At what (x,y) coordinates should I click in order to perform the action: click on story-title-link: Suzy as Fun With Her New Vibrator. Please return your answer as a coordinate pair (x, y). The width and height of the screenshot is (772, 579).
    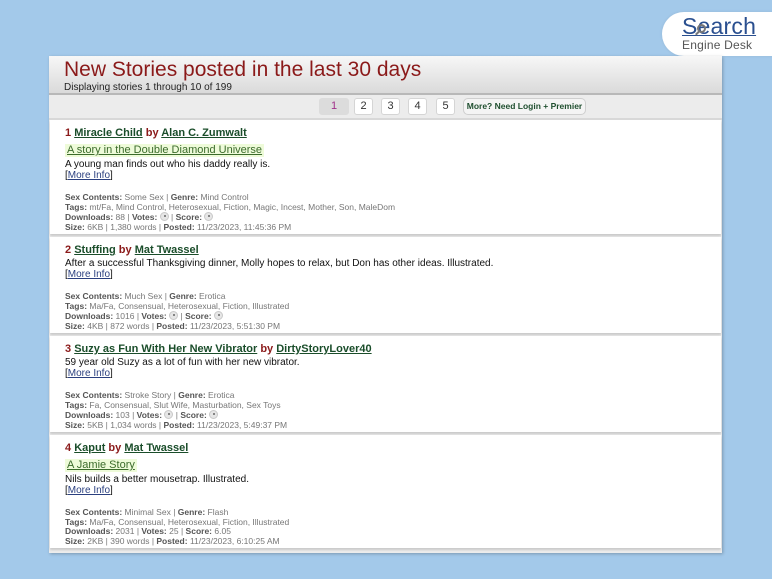
    Looking at the image, I should click on (165, 349).